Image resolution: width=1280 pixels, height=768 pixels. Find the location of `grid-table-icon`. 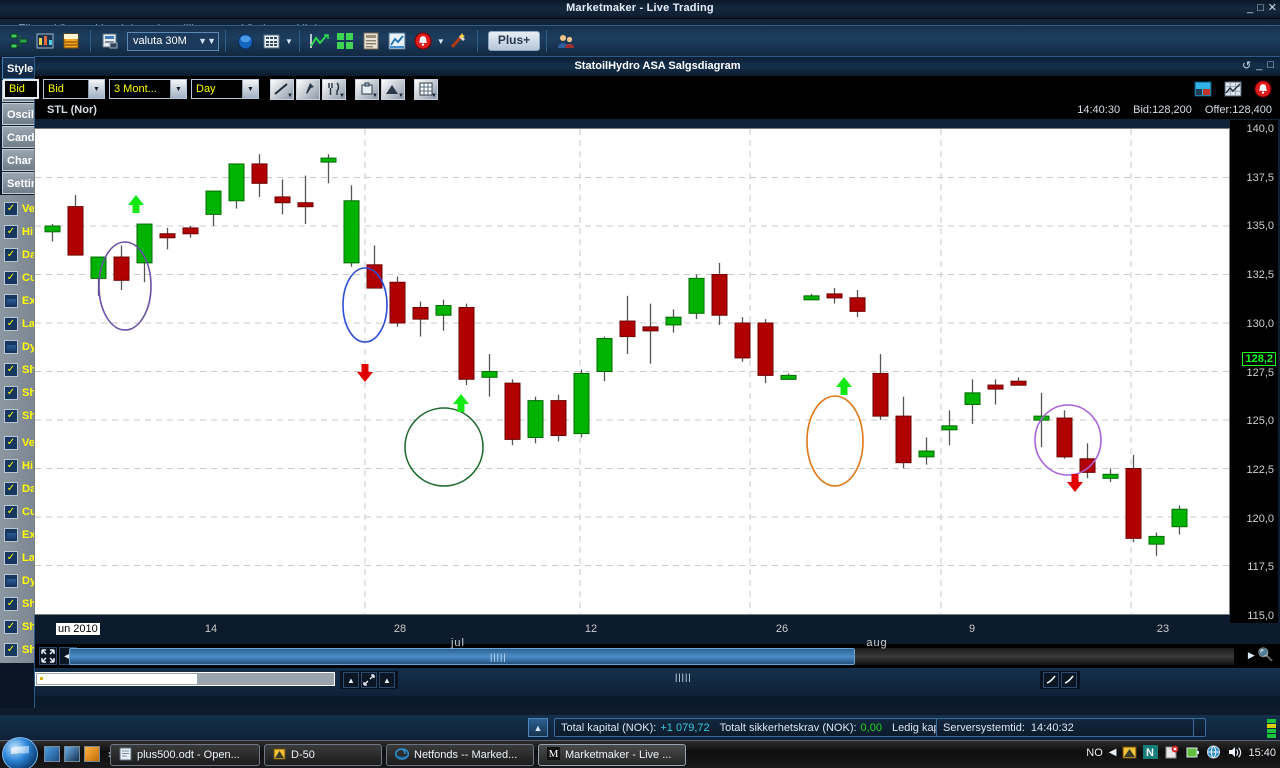

grid-table-icon is located at coordinates (271, 41).